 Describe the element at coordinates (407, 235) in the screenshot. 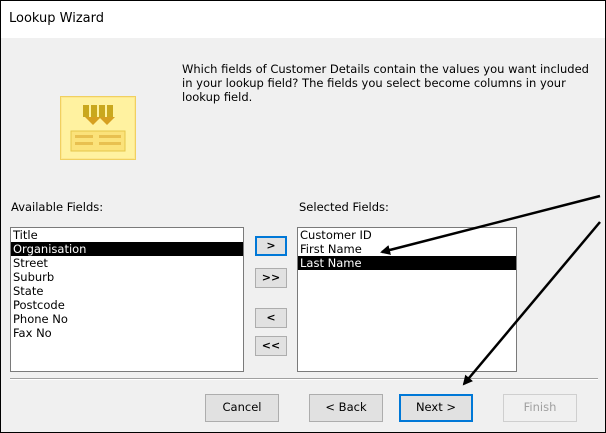

I see `list-item: Customer ID` at that location.